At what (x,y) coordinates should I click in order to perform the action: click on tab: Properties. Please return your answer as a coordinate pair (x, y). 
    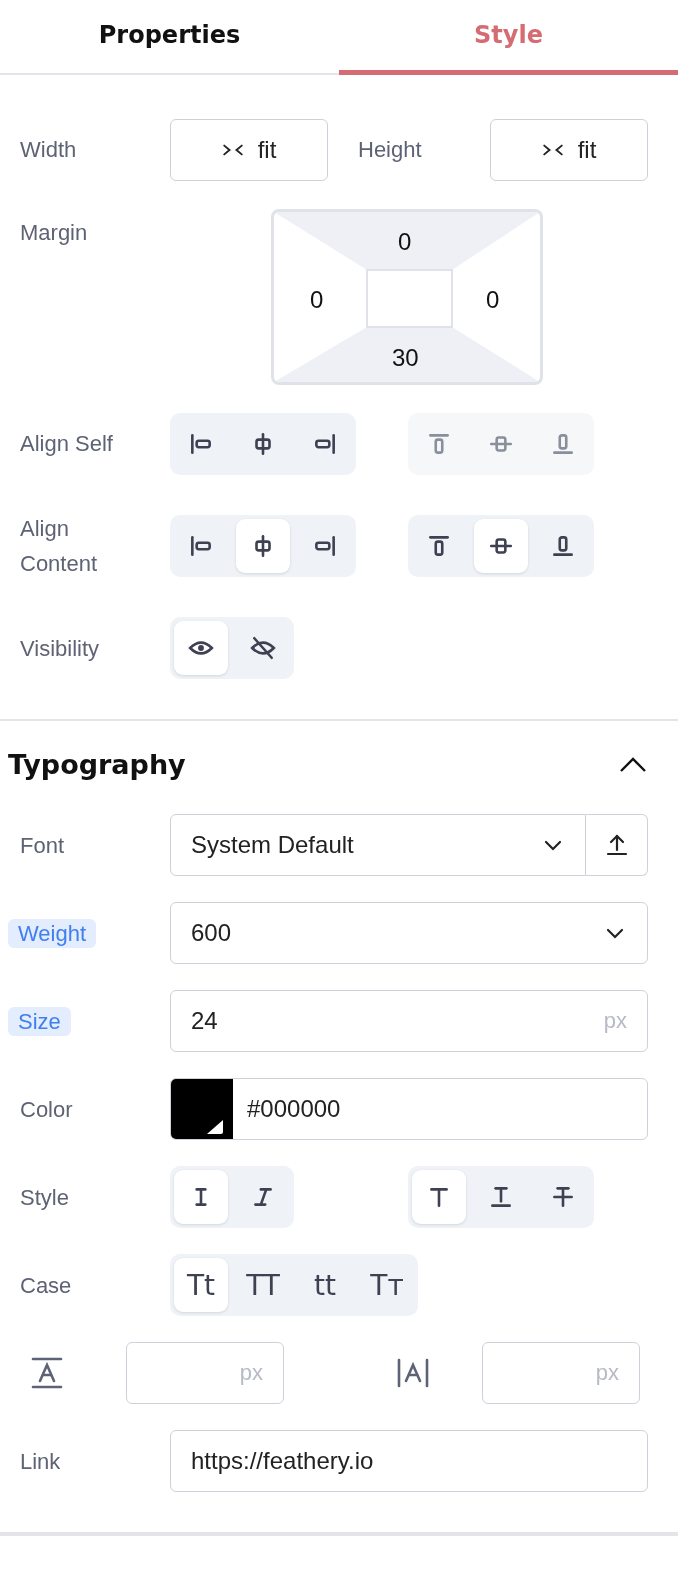
    Looking at the image, I should click on (169, 37).